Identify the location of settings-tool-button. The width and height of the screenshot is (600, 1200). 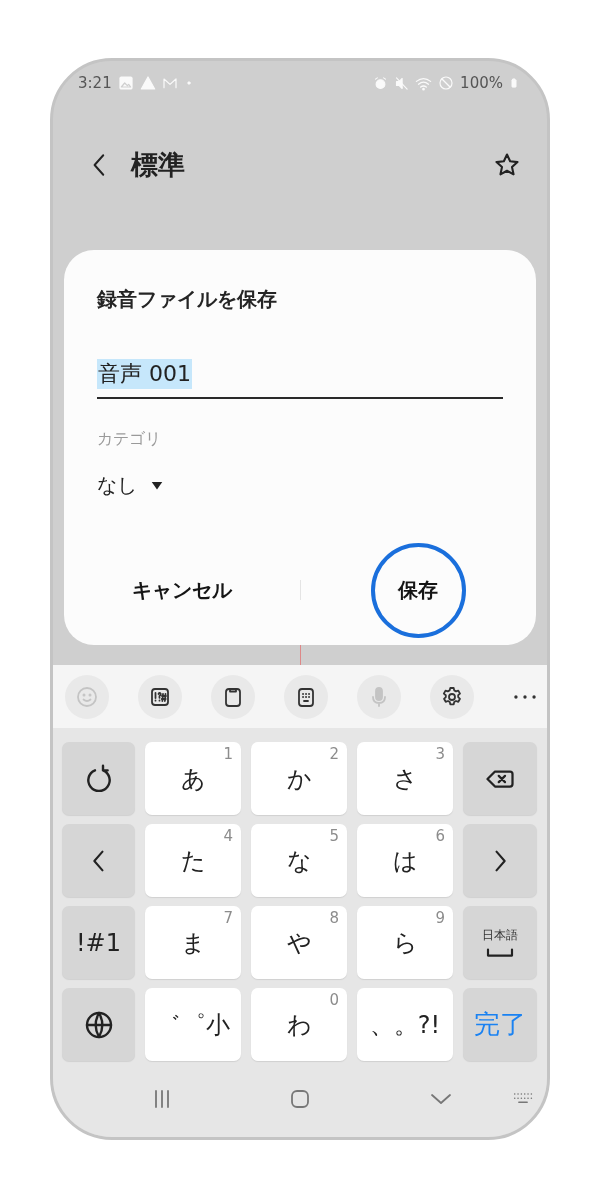
(452, 696).